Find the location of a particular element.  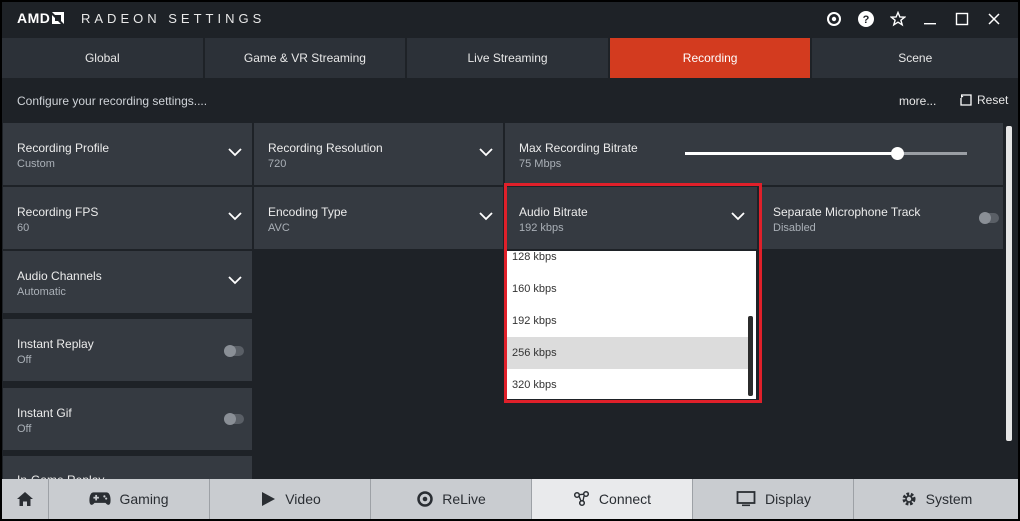

setting-value: Custom is located at coordinates (36, 164).